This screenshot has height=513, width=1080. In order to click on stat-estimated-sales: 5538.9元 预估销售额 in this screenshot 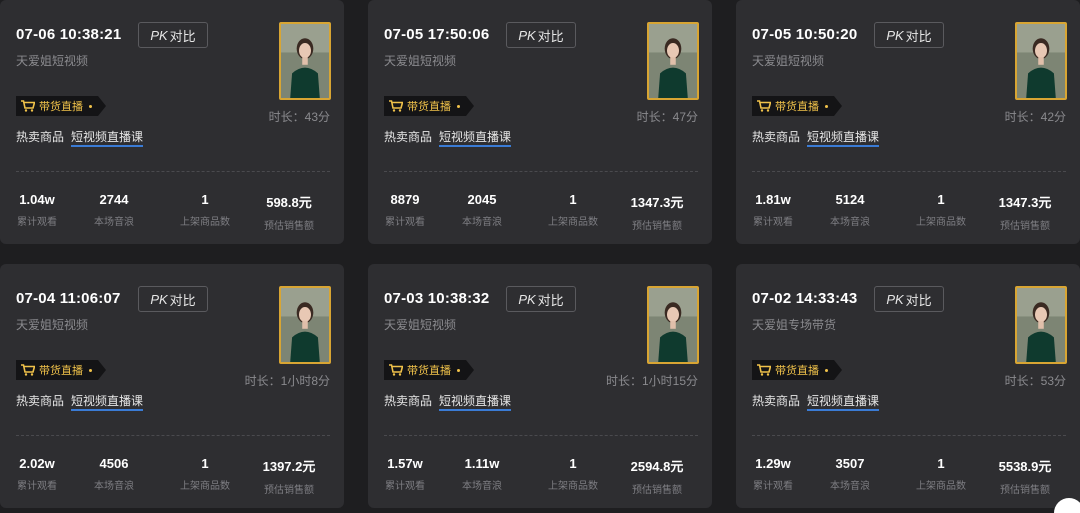, I will do `click(1025, 476)`.